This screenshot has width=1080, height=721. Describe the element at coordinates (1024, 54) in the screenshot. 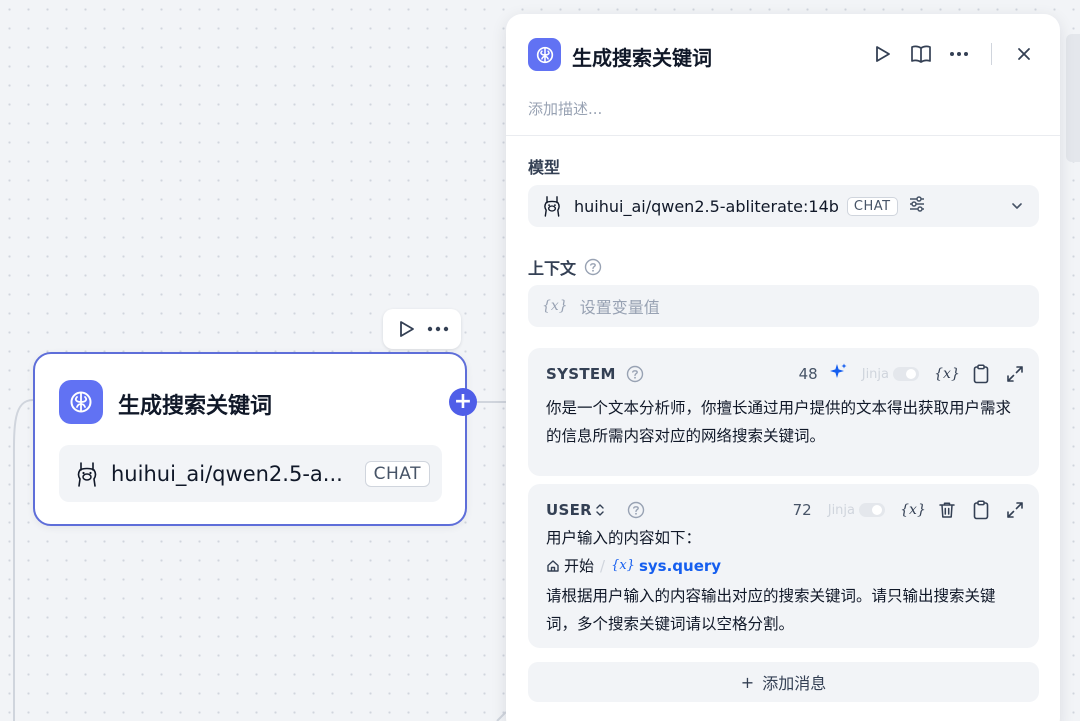

I see `close-icon` at that location.